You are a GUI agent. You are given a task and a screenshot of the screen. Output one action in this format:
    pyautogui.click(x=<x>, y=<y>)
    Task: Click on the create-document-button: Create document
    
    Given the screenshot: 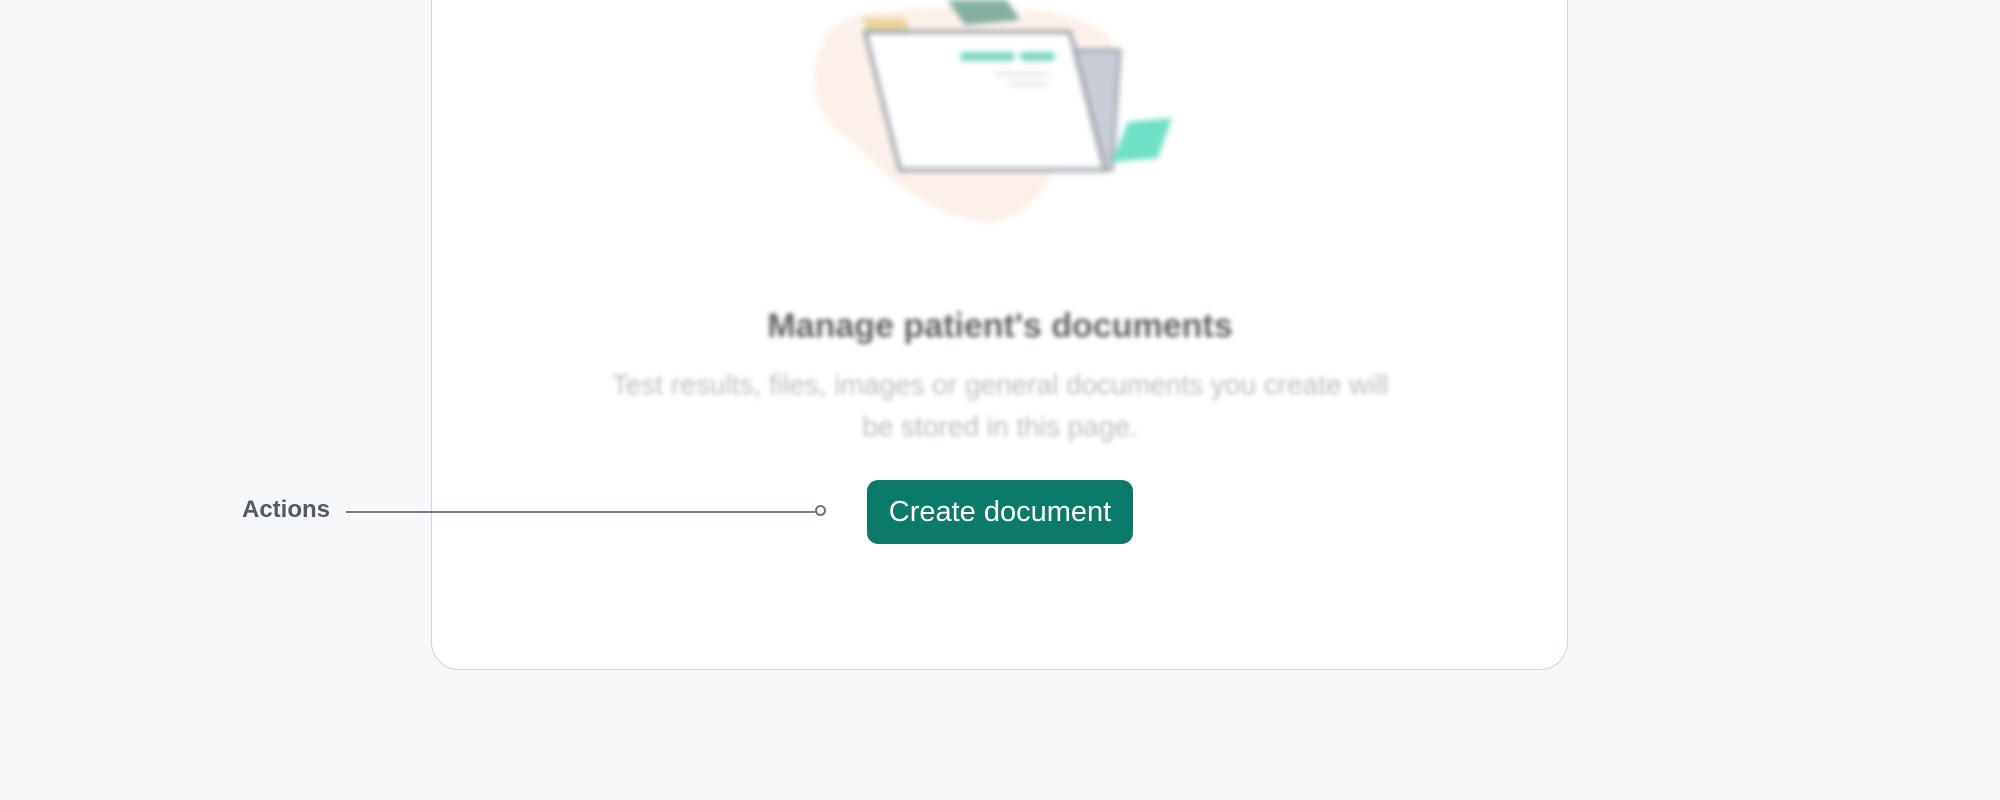 What is the action you would take?
    pyautogui.click(x=1000, y=512)
    